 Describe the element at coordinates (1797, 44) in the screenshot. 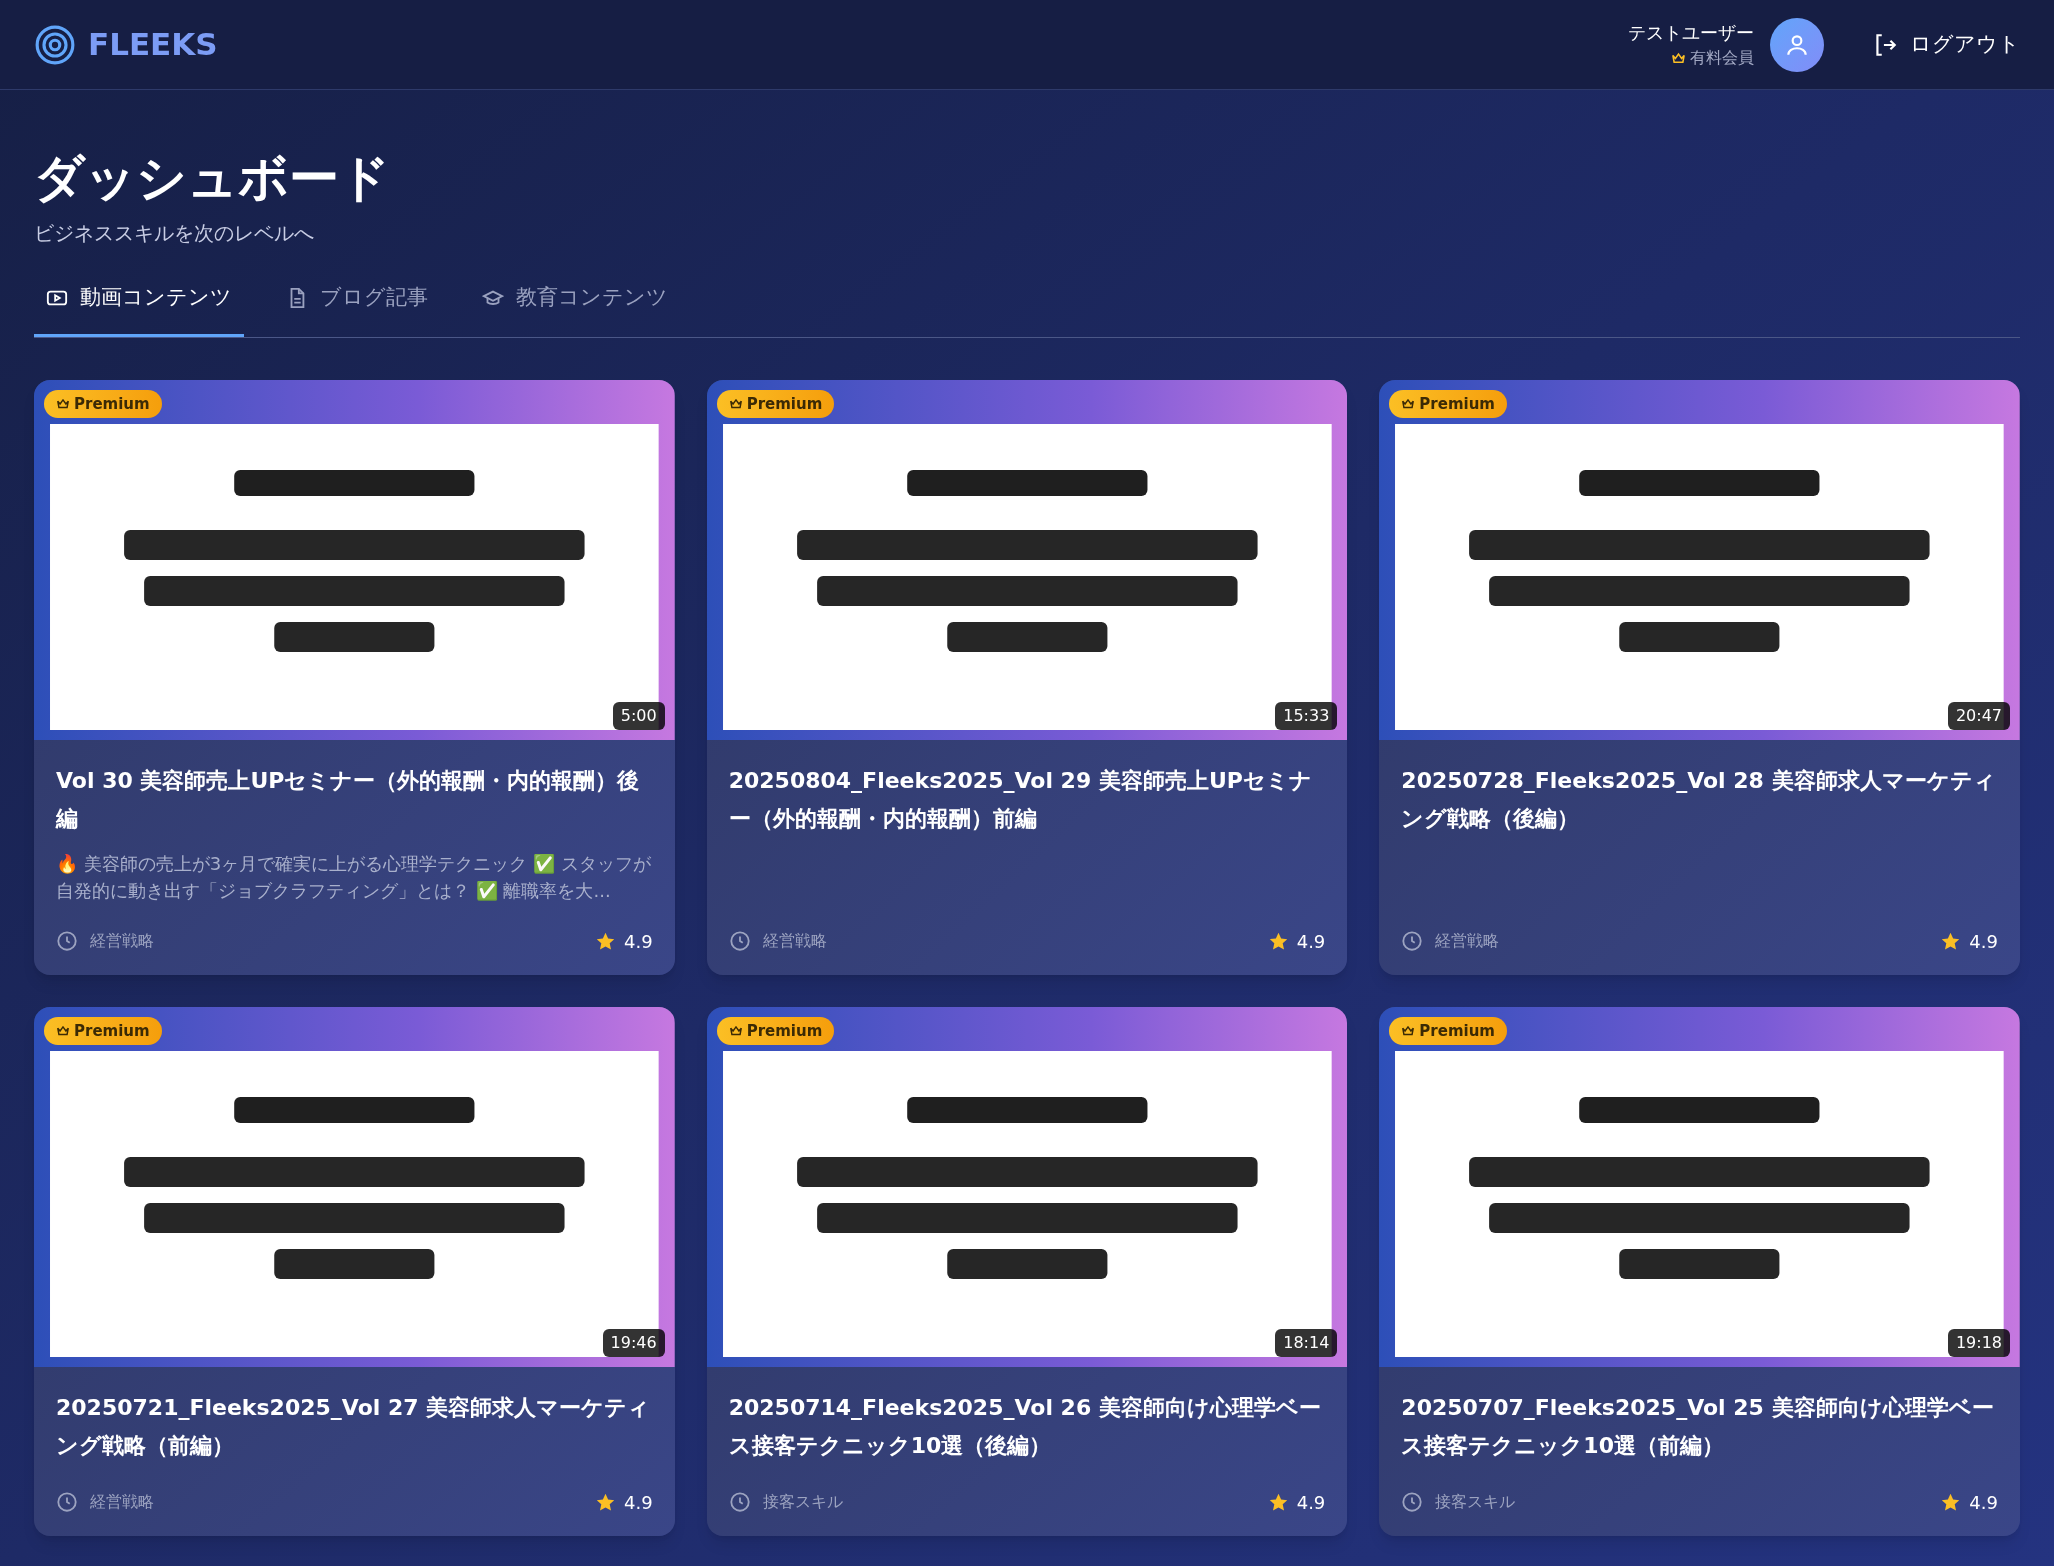

I see `user-avatar` at that location.